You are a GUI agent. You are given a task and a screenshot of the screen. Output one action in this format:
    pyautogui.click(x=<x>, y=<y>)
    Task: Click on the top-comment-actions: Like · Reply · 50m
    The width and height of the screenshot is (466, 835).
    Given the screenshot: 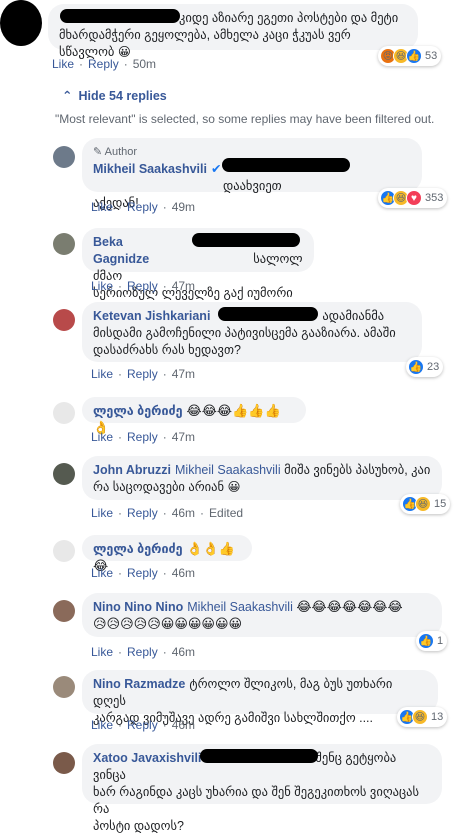 What is the action you would take?
    pyautogui.click(x=104, y=64)
    